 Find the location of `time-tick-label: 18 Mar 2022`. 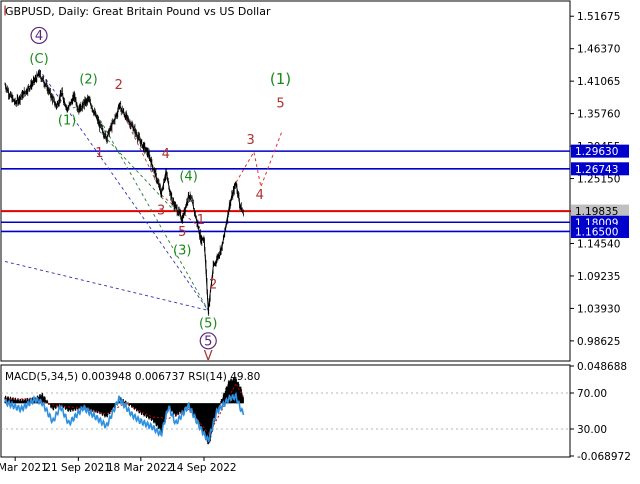

time-tick-label: 18 Mar 2022 is located at coordinates (140, 468).